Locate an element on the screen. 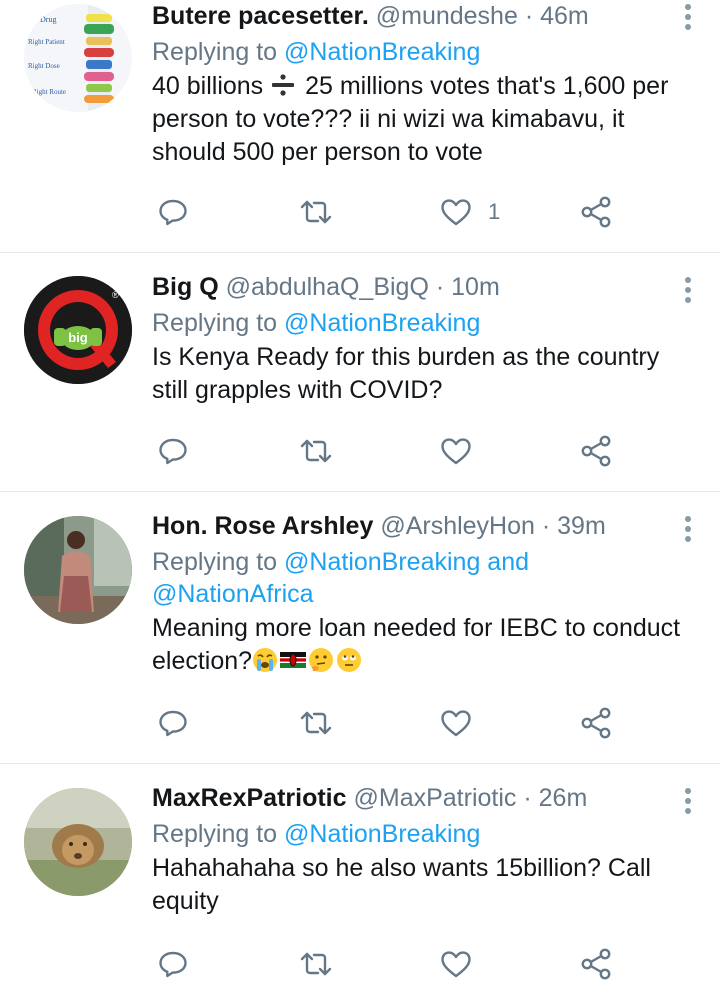  tweet-header: Hon. Rose Arshley @ArshleyHon · 39m is located at coordinates (426, 526).